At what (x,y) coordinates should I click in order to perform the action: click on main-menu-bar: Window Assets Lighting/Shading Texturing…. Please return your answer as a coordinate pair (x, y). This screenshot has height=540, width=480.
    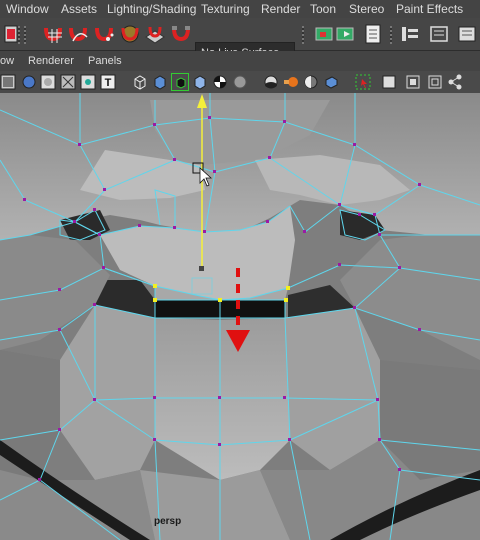
    Looking at the image, I should click on (240, 9).